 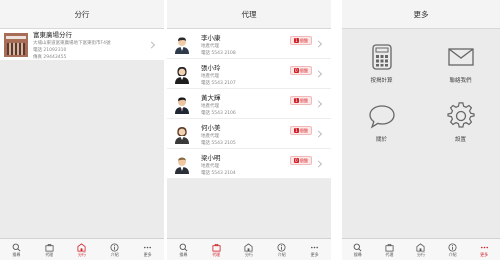 I want to click on agent-name: 黃大輝, so click(x=211, y=97).